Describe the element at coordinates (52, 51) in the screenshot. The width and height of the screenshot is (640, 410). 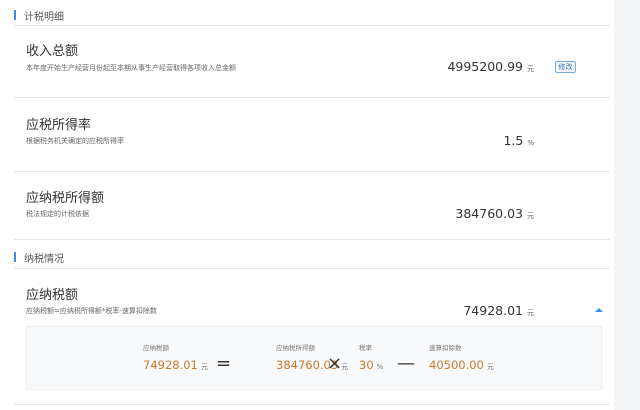
I see `income-title: 收入总额` at that location.